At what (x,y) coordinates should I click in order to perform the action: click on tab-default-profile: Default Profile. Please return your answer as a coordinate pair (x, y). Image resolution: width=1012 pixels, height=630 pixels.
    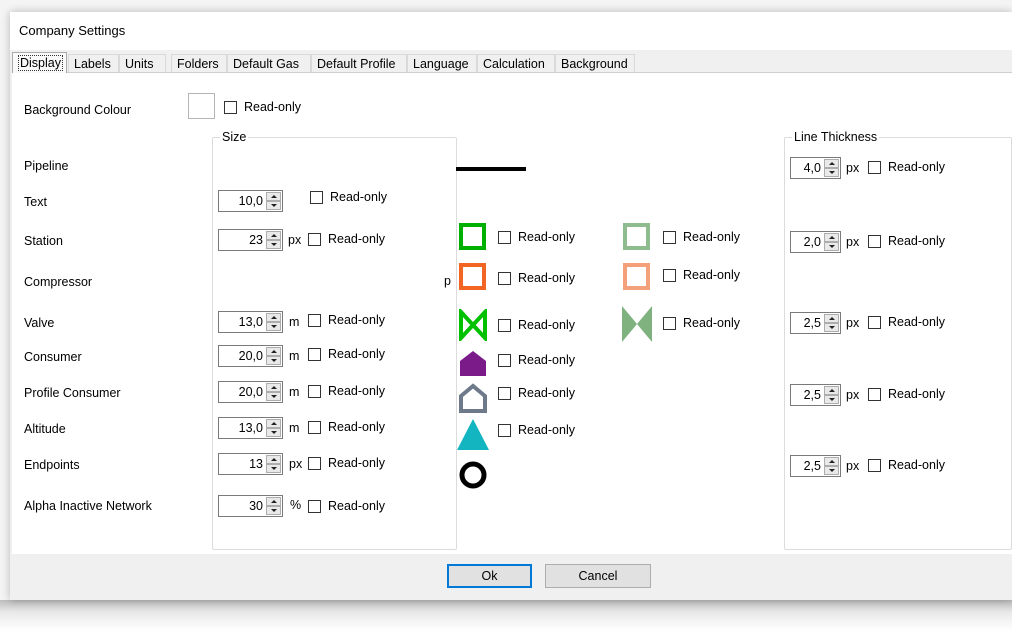
    Looking at the image, I should click on (359, 63).